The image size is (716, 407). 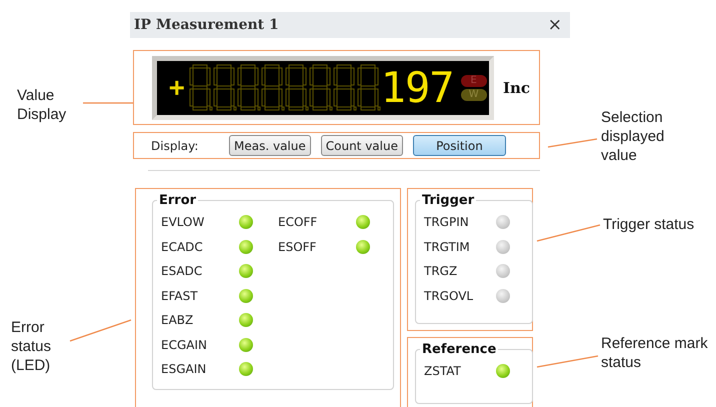 What do you see at coordinates (178, 200) in the screenshot?
I see `group-title: Error` at bounding box center [178, 200].